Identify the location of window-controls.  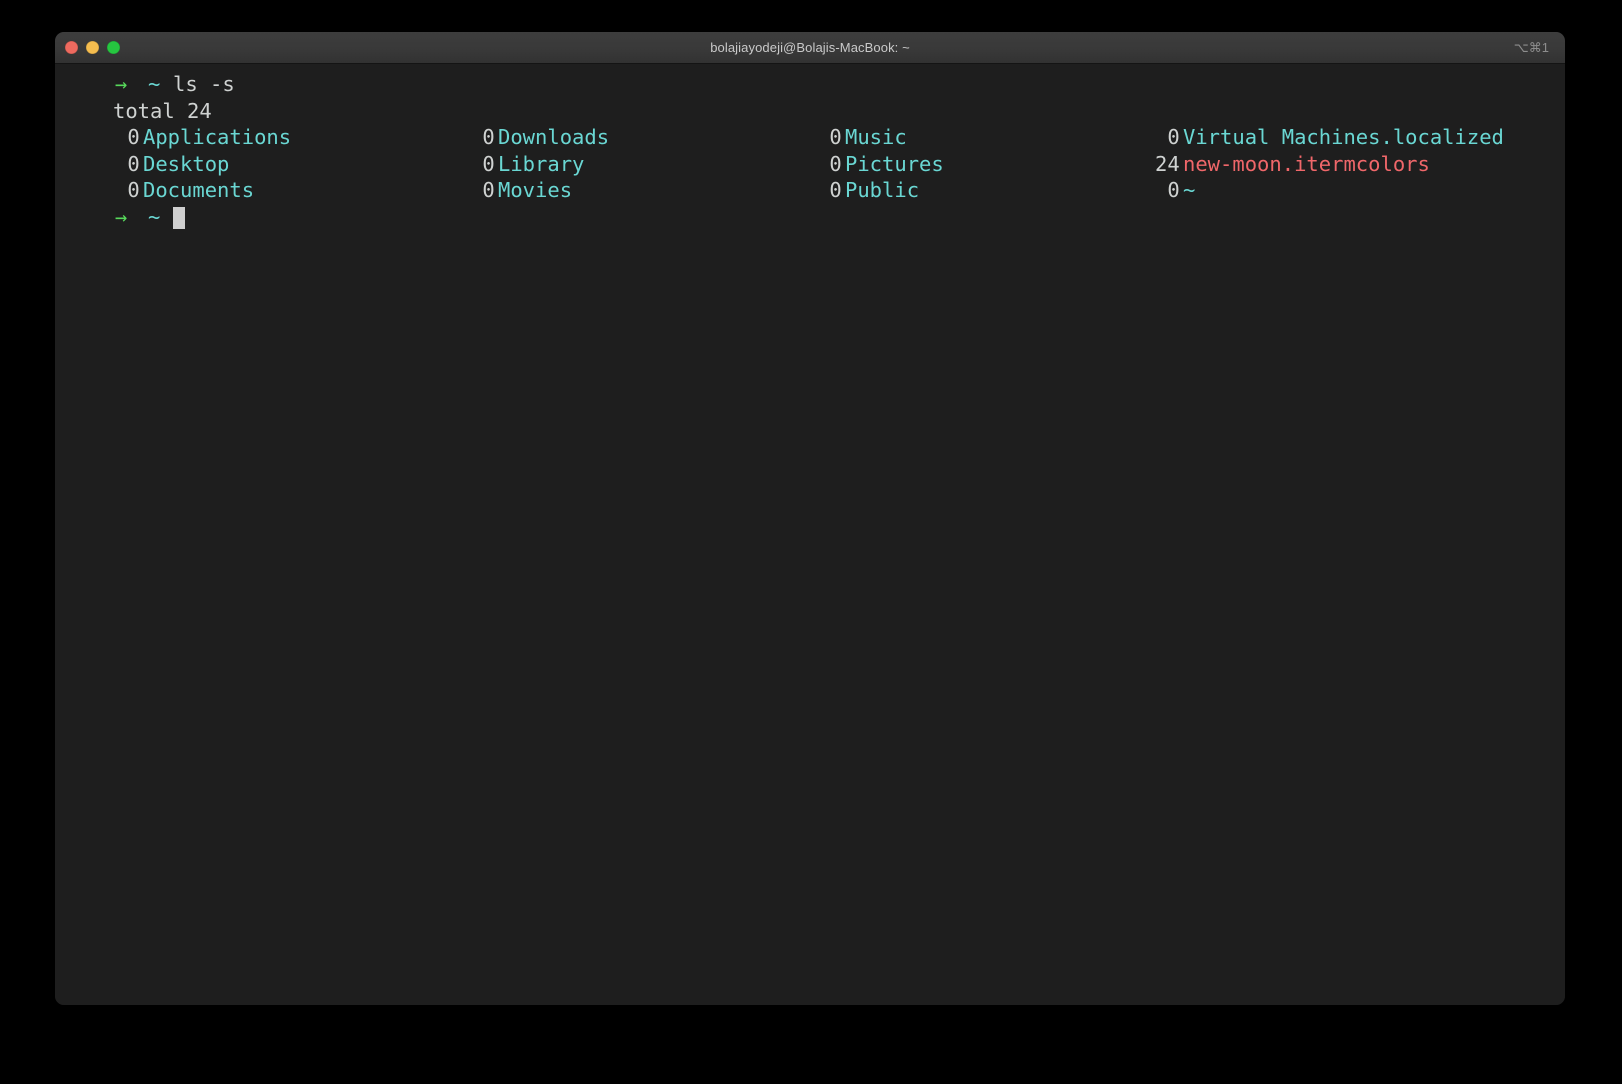
(92, 47).